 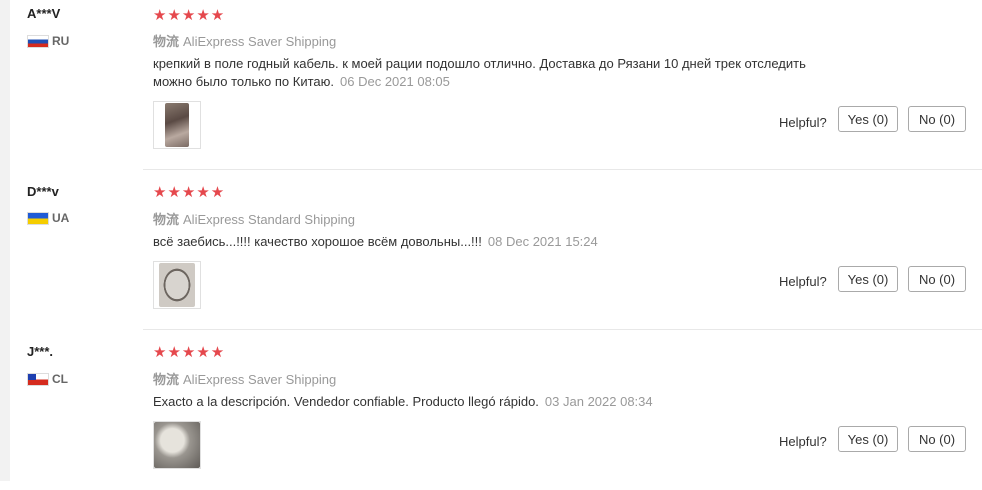 I want to click on ukraine-flag-icon, so click(x=38, y=218).